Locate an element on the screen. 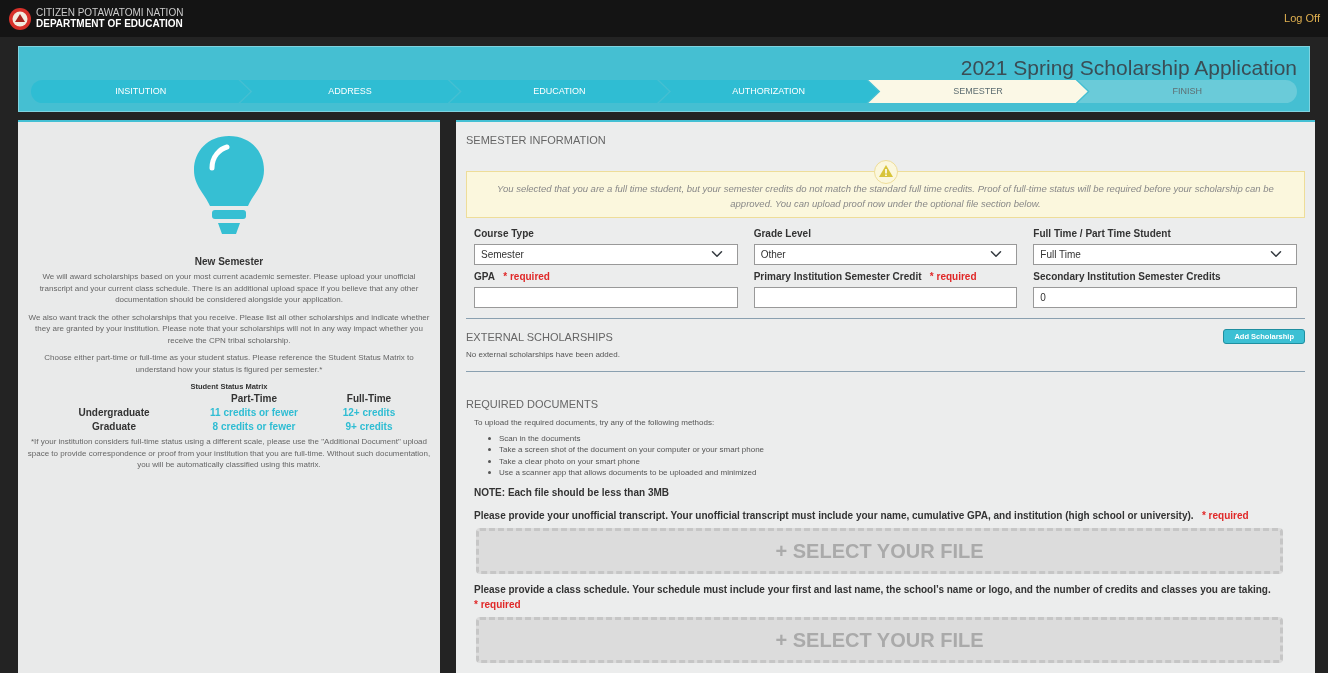 Image resolution: width=1328 pixels, height=673 pixels. paragraph-text: We will award scholarships based on your most current academic semester. Please upload your unofficial transcript and your current class schedule. There is an additional upload space if you believe that any other documentation should be considered alongside your application. is located at coordinates (229, 288).